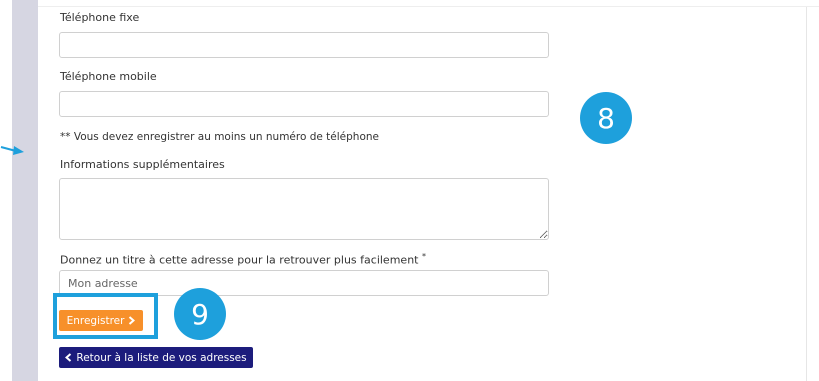 The image size is (819, 381). What do you see at coordinates (12, 150) in the screenshot?
I see `arrow-right-icon` at bounding box center [12, 150].